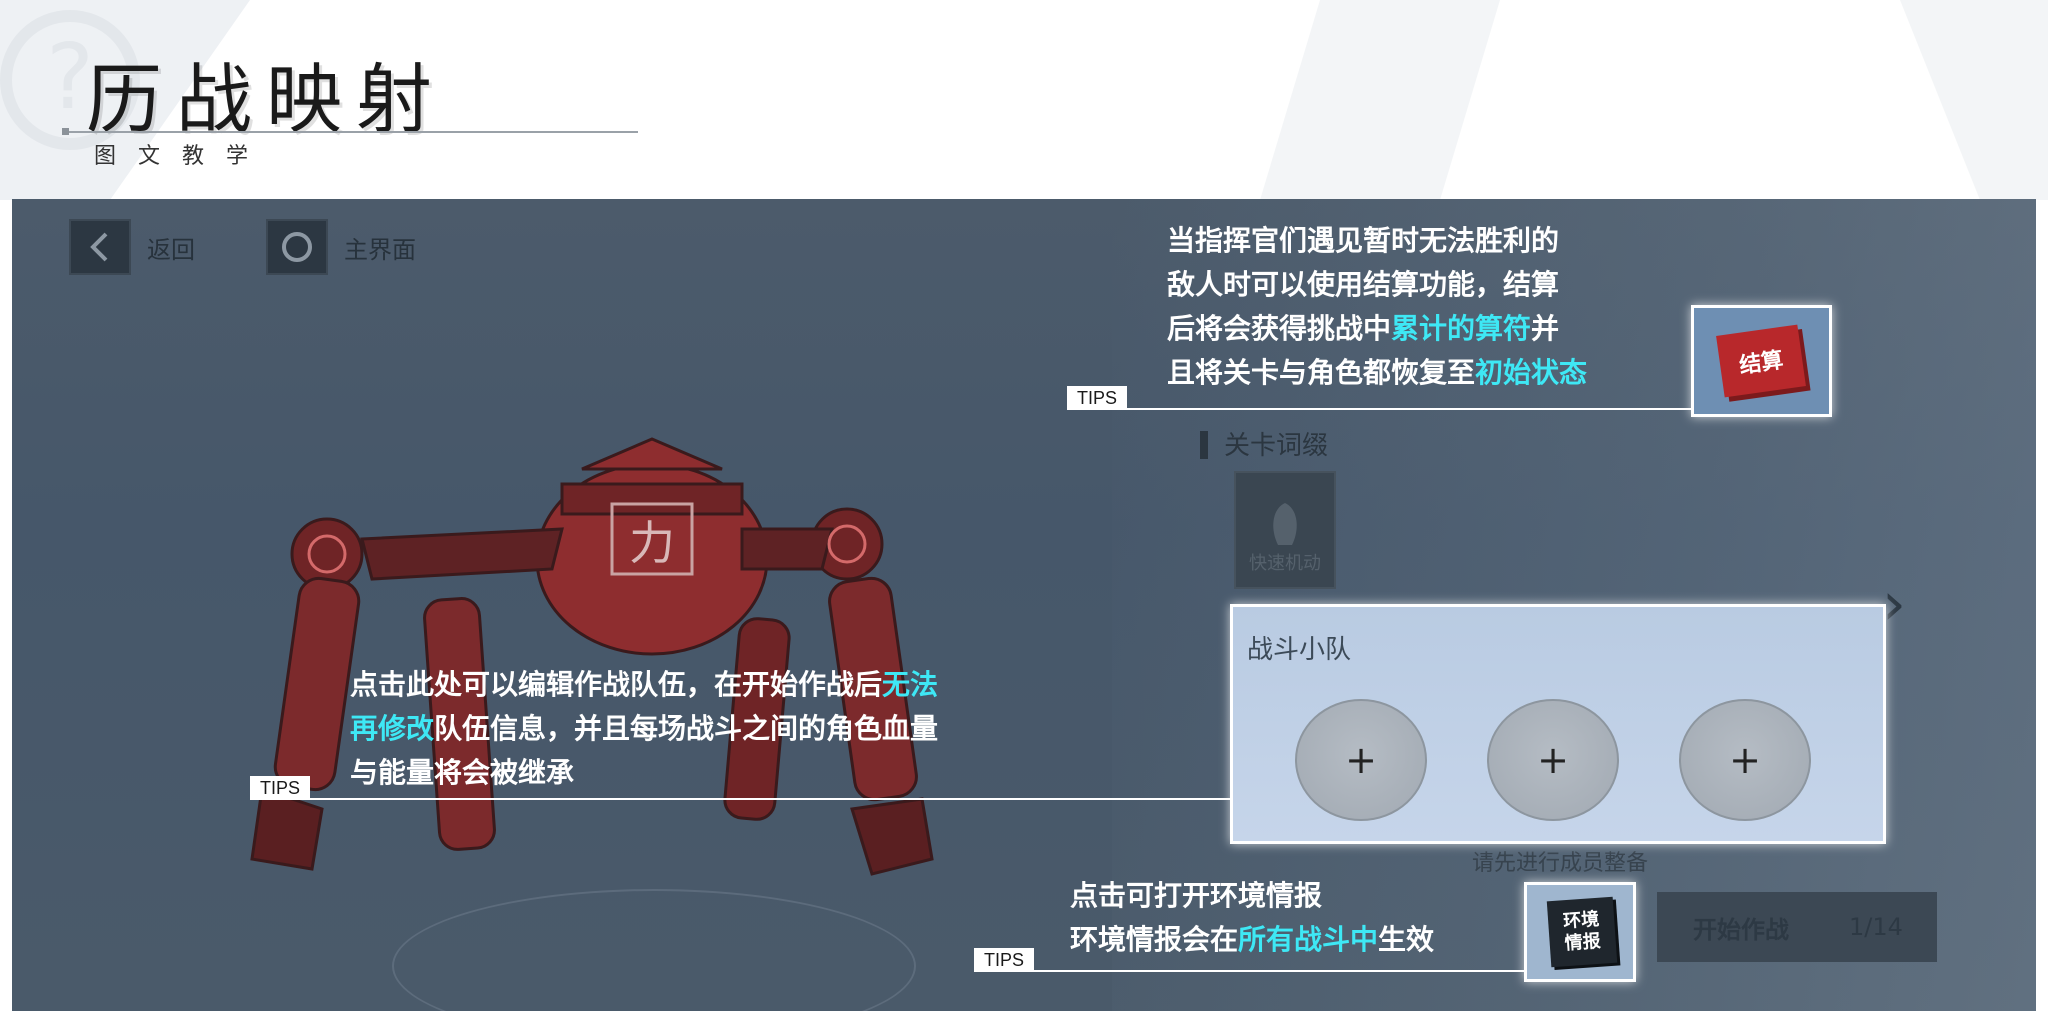 The width and height of the screenshot is (2048, 1024). I want to click on chevron-left-icon, so click(100, 247).